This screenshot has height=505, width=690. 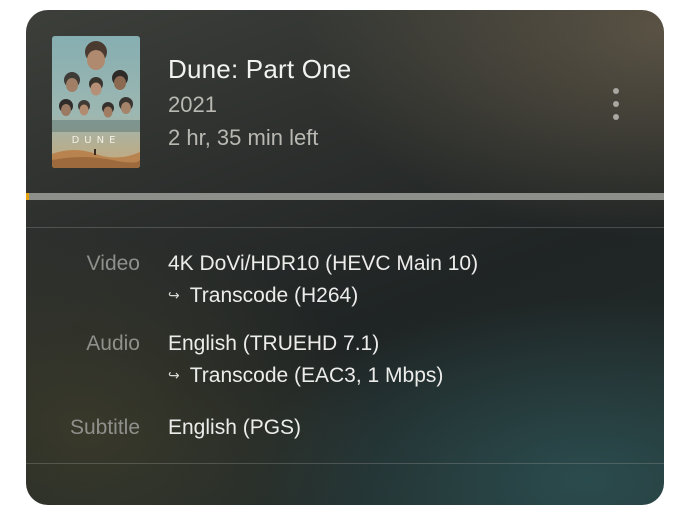 I want to click on poster-image: DUNE, so click(x=96, y=102).